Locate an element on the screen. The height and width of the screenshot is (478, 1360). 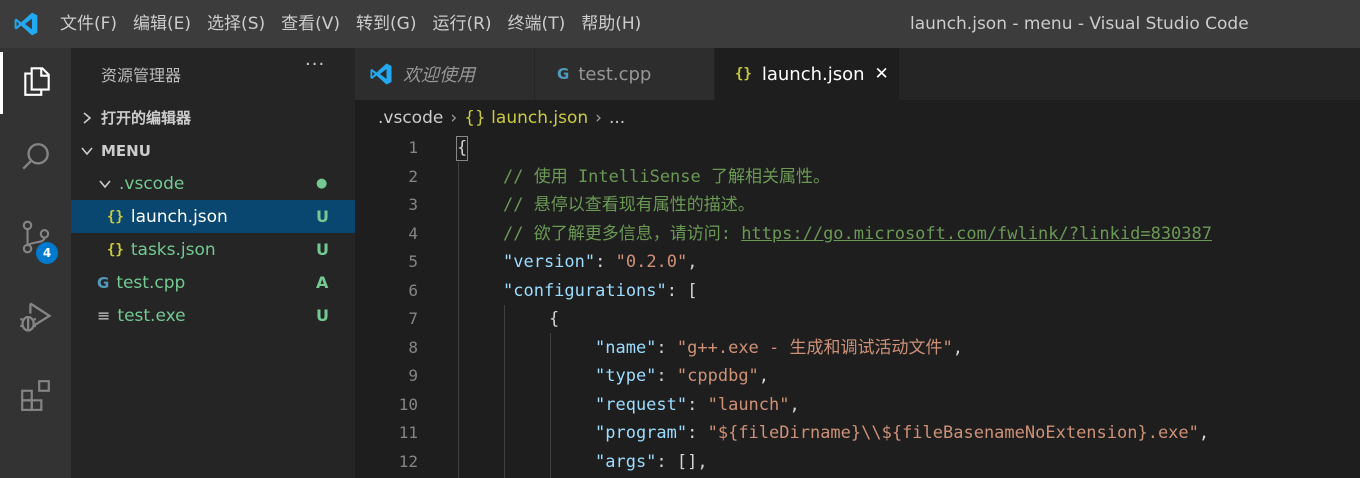
scm-badge: 4 is located at coordinates (47, 253).